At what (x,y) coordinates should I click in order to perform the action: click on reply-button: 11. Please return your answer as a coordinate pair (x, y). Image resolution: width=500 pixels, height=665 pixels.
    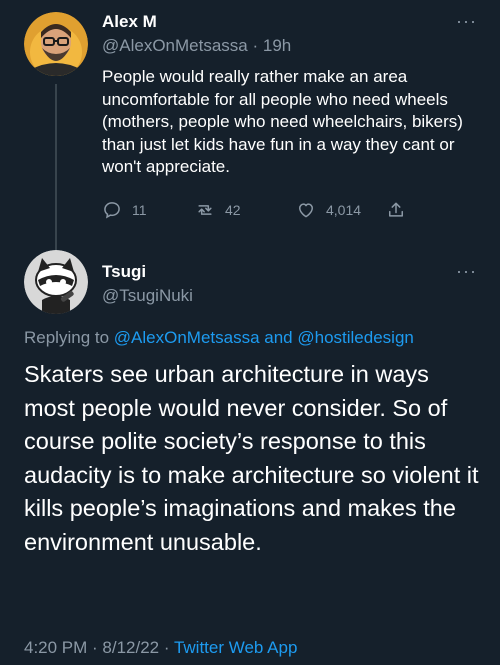
    Looking at the image, I should click on (124, 210).